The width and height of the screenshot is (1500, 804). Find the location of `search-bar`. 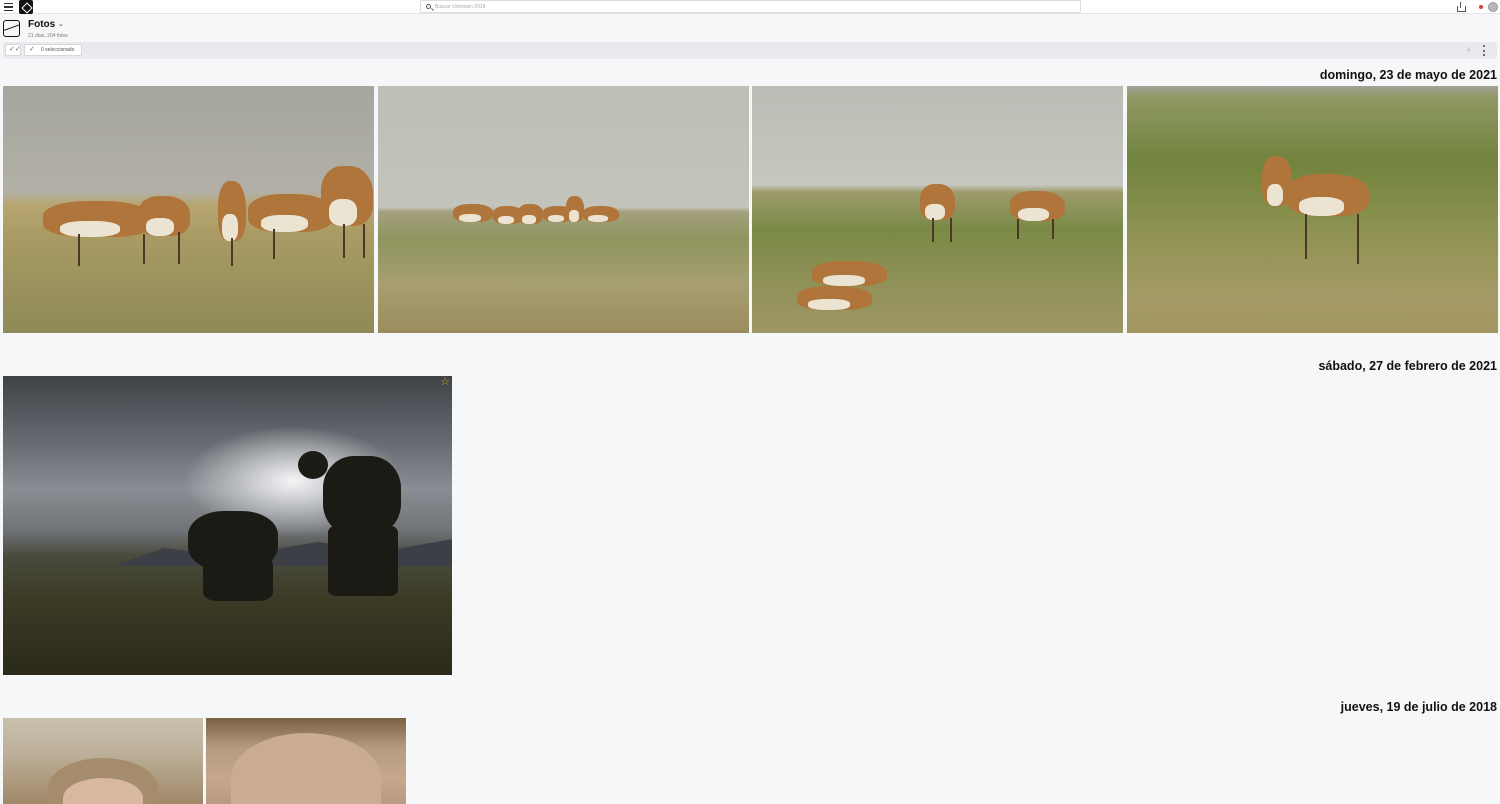

search-bar is located at coordinates (750, 6).